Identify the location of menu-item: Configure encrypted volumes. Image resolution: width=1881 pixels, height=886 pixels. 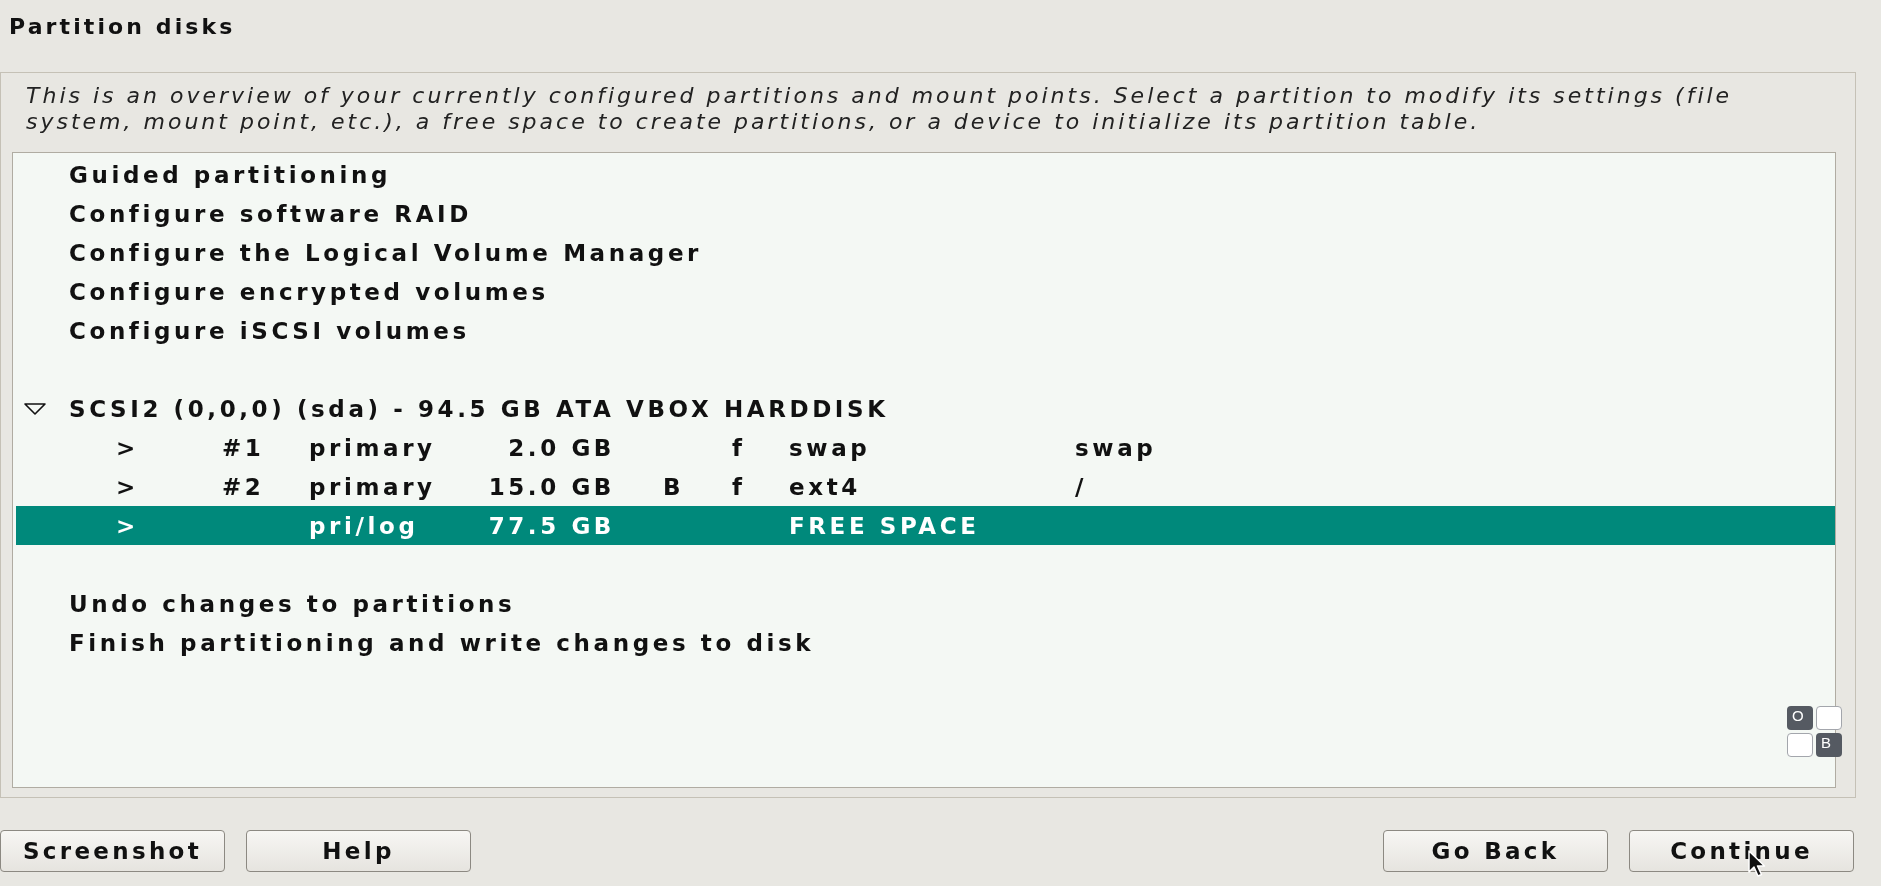
(925, 291).